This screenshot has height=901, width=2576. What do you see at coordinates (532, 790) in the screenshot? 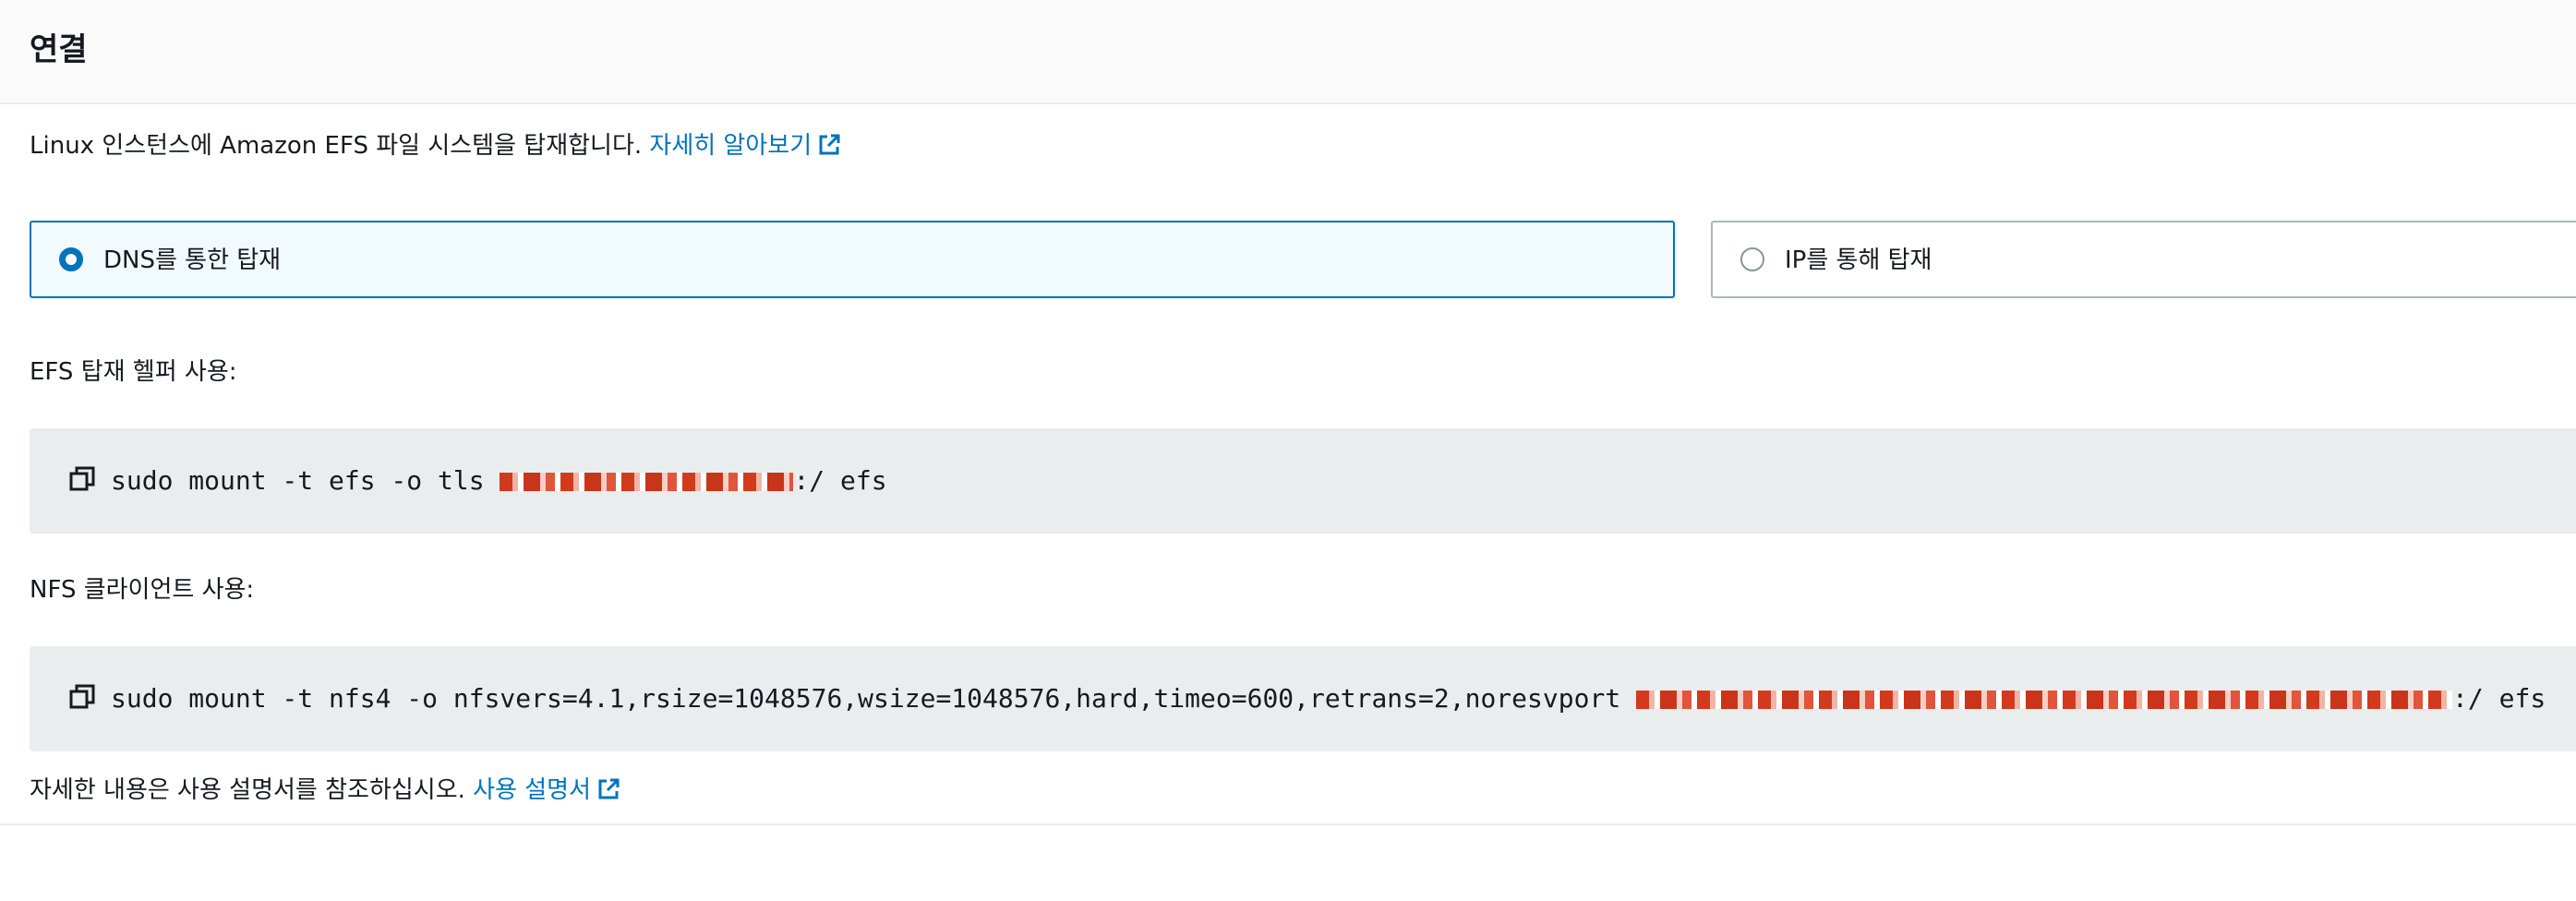
I see `user-guide-link-label: 사용 설명서` at bounding box center [532, 790].